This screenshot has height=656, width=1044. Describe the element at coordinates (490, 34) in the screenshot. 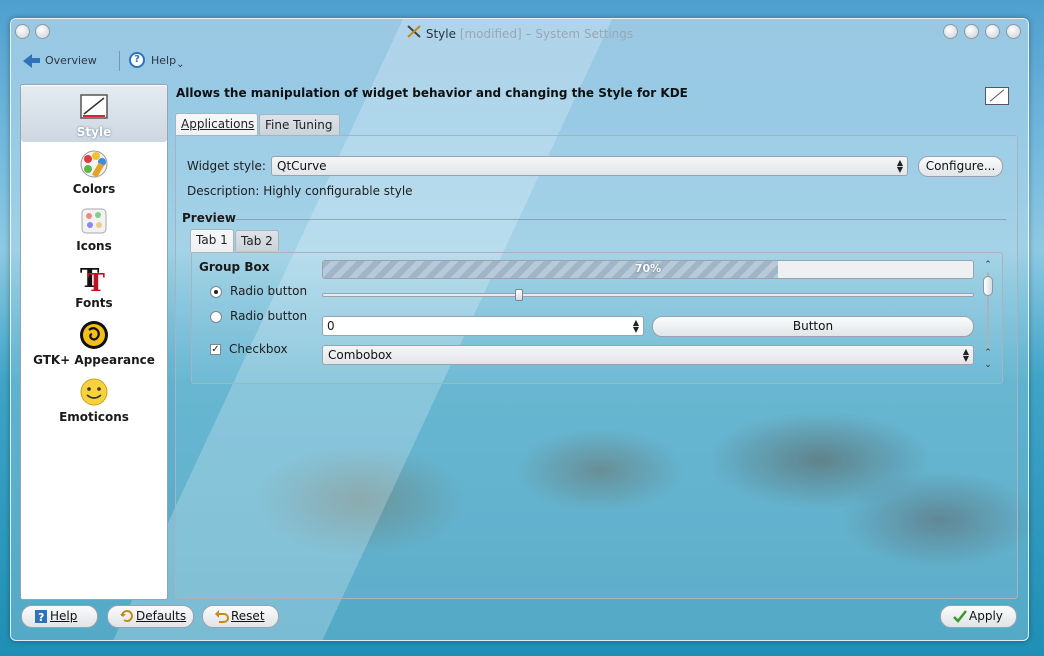

I see `title-modified: [modified]` at that location.